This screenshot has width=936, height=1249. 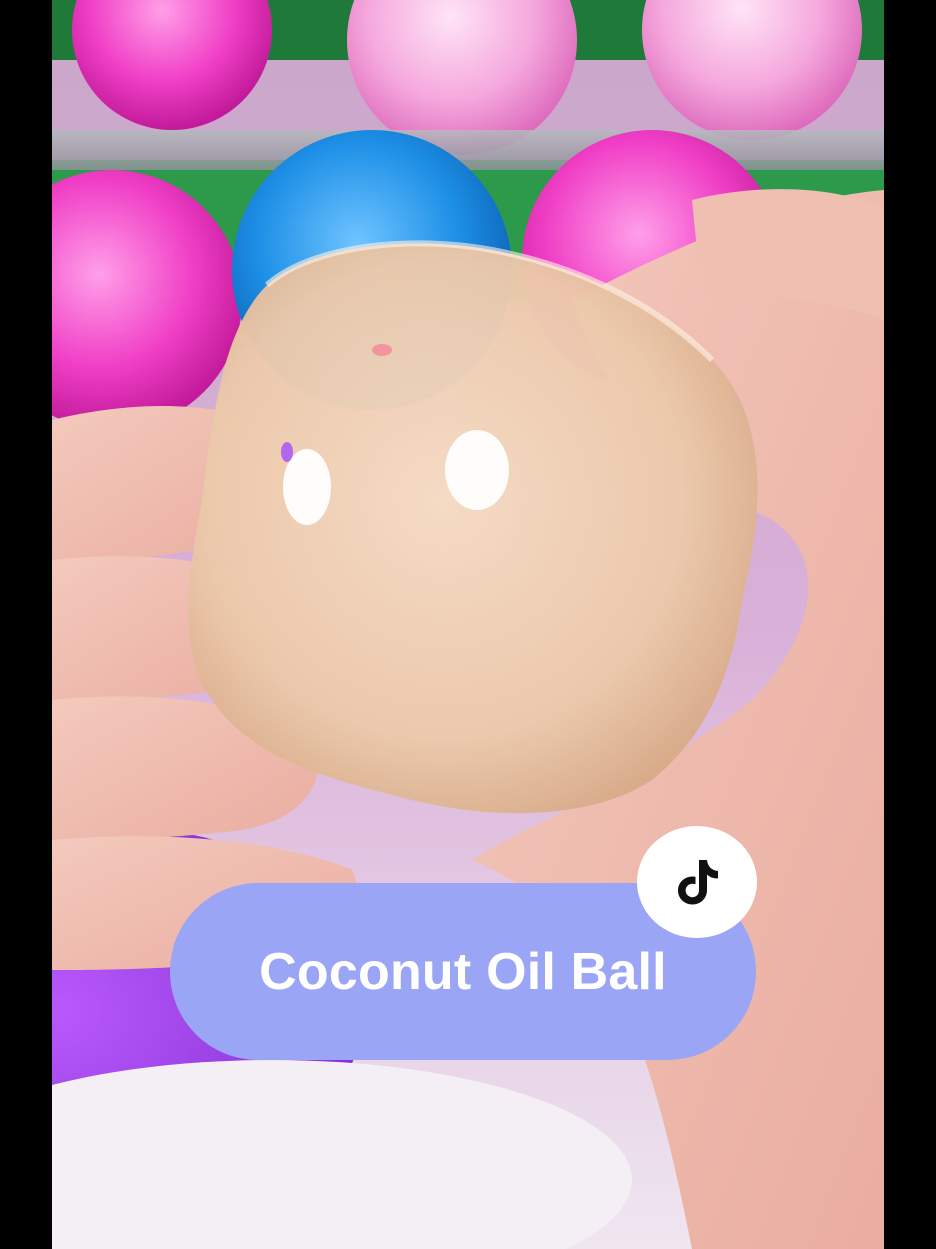 I want to click on tiktok-logo-badge, so click(x=697, y=882).